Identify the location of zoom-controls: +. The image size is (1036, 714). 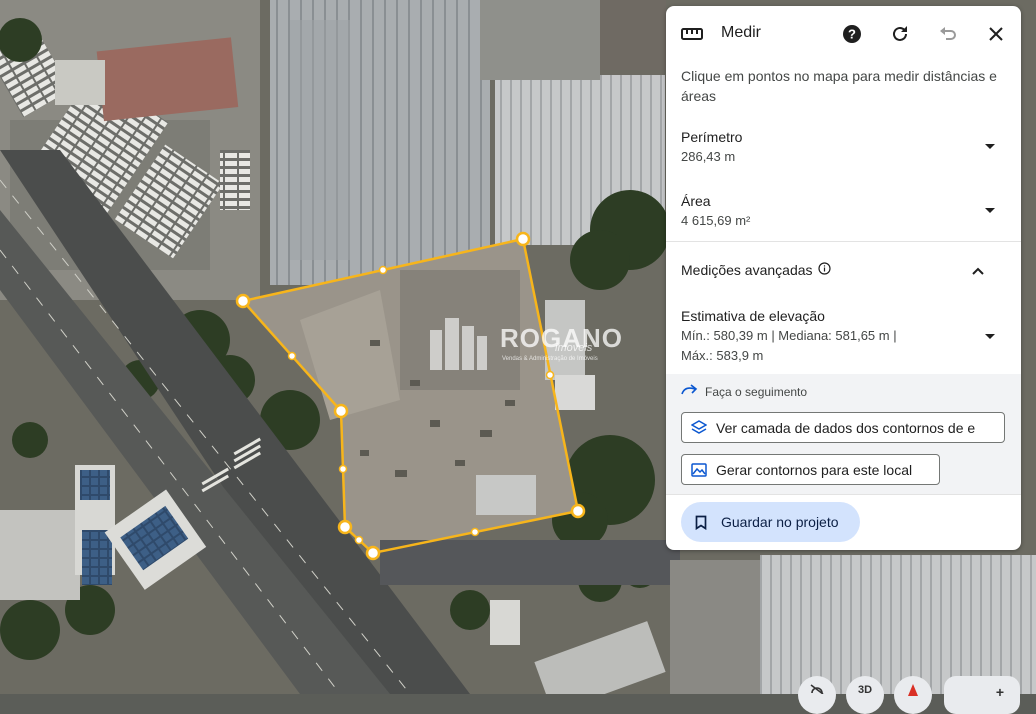
(982, 695).